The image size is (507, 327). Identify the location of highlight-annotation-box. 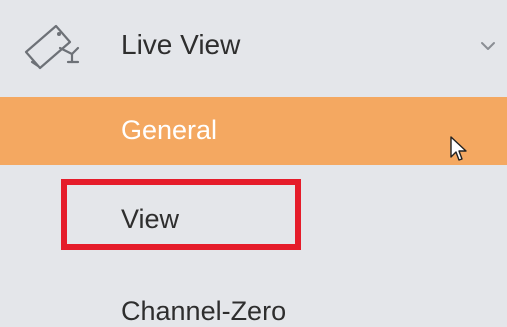
(181, 214).